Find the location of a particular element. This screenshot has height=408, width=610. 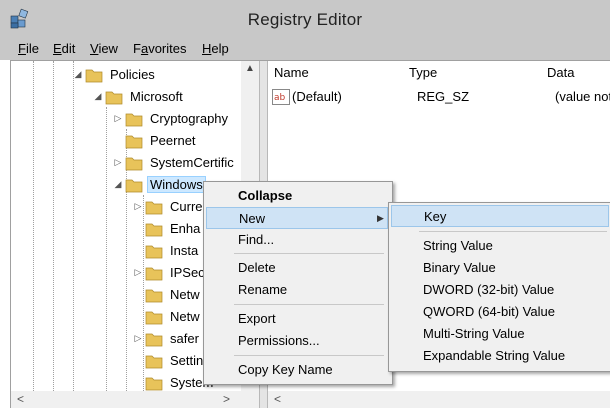

menu-help: Help is located at coordinates (215, 48).